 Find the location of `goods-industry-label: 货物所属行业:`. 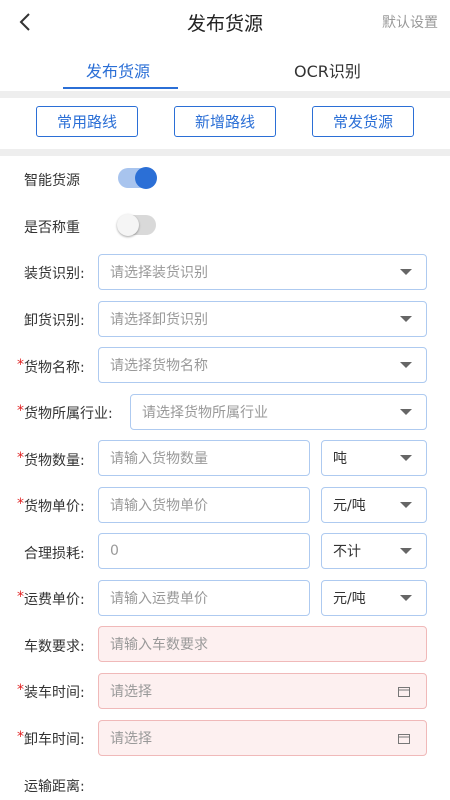

goods-industry-label: 货物所属行业: is located at coordinates (68, 414).